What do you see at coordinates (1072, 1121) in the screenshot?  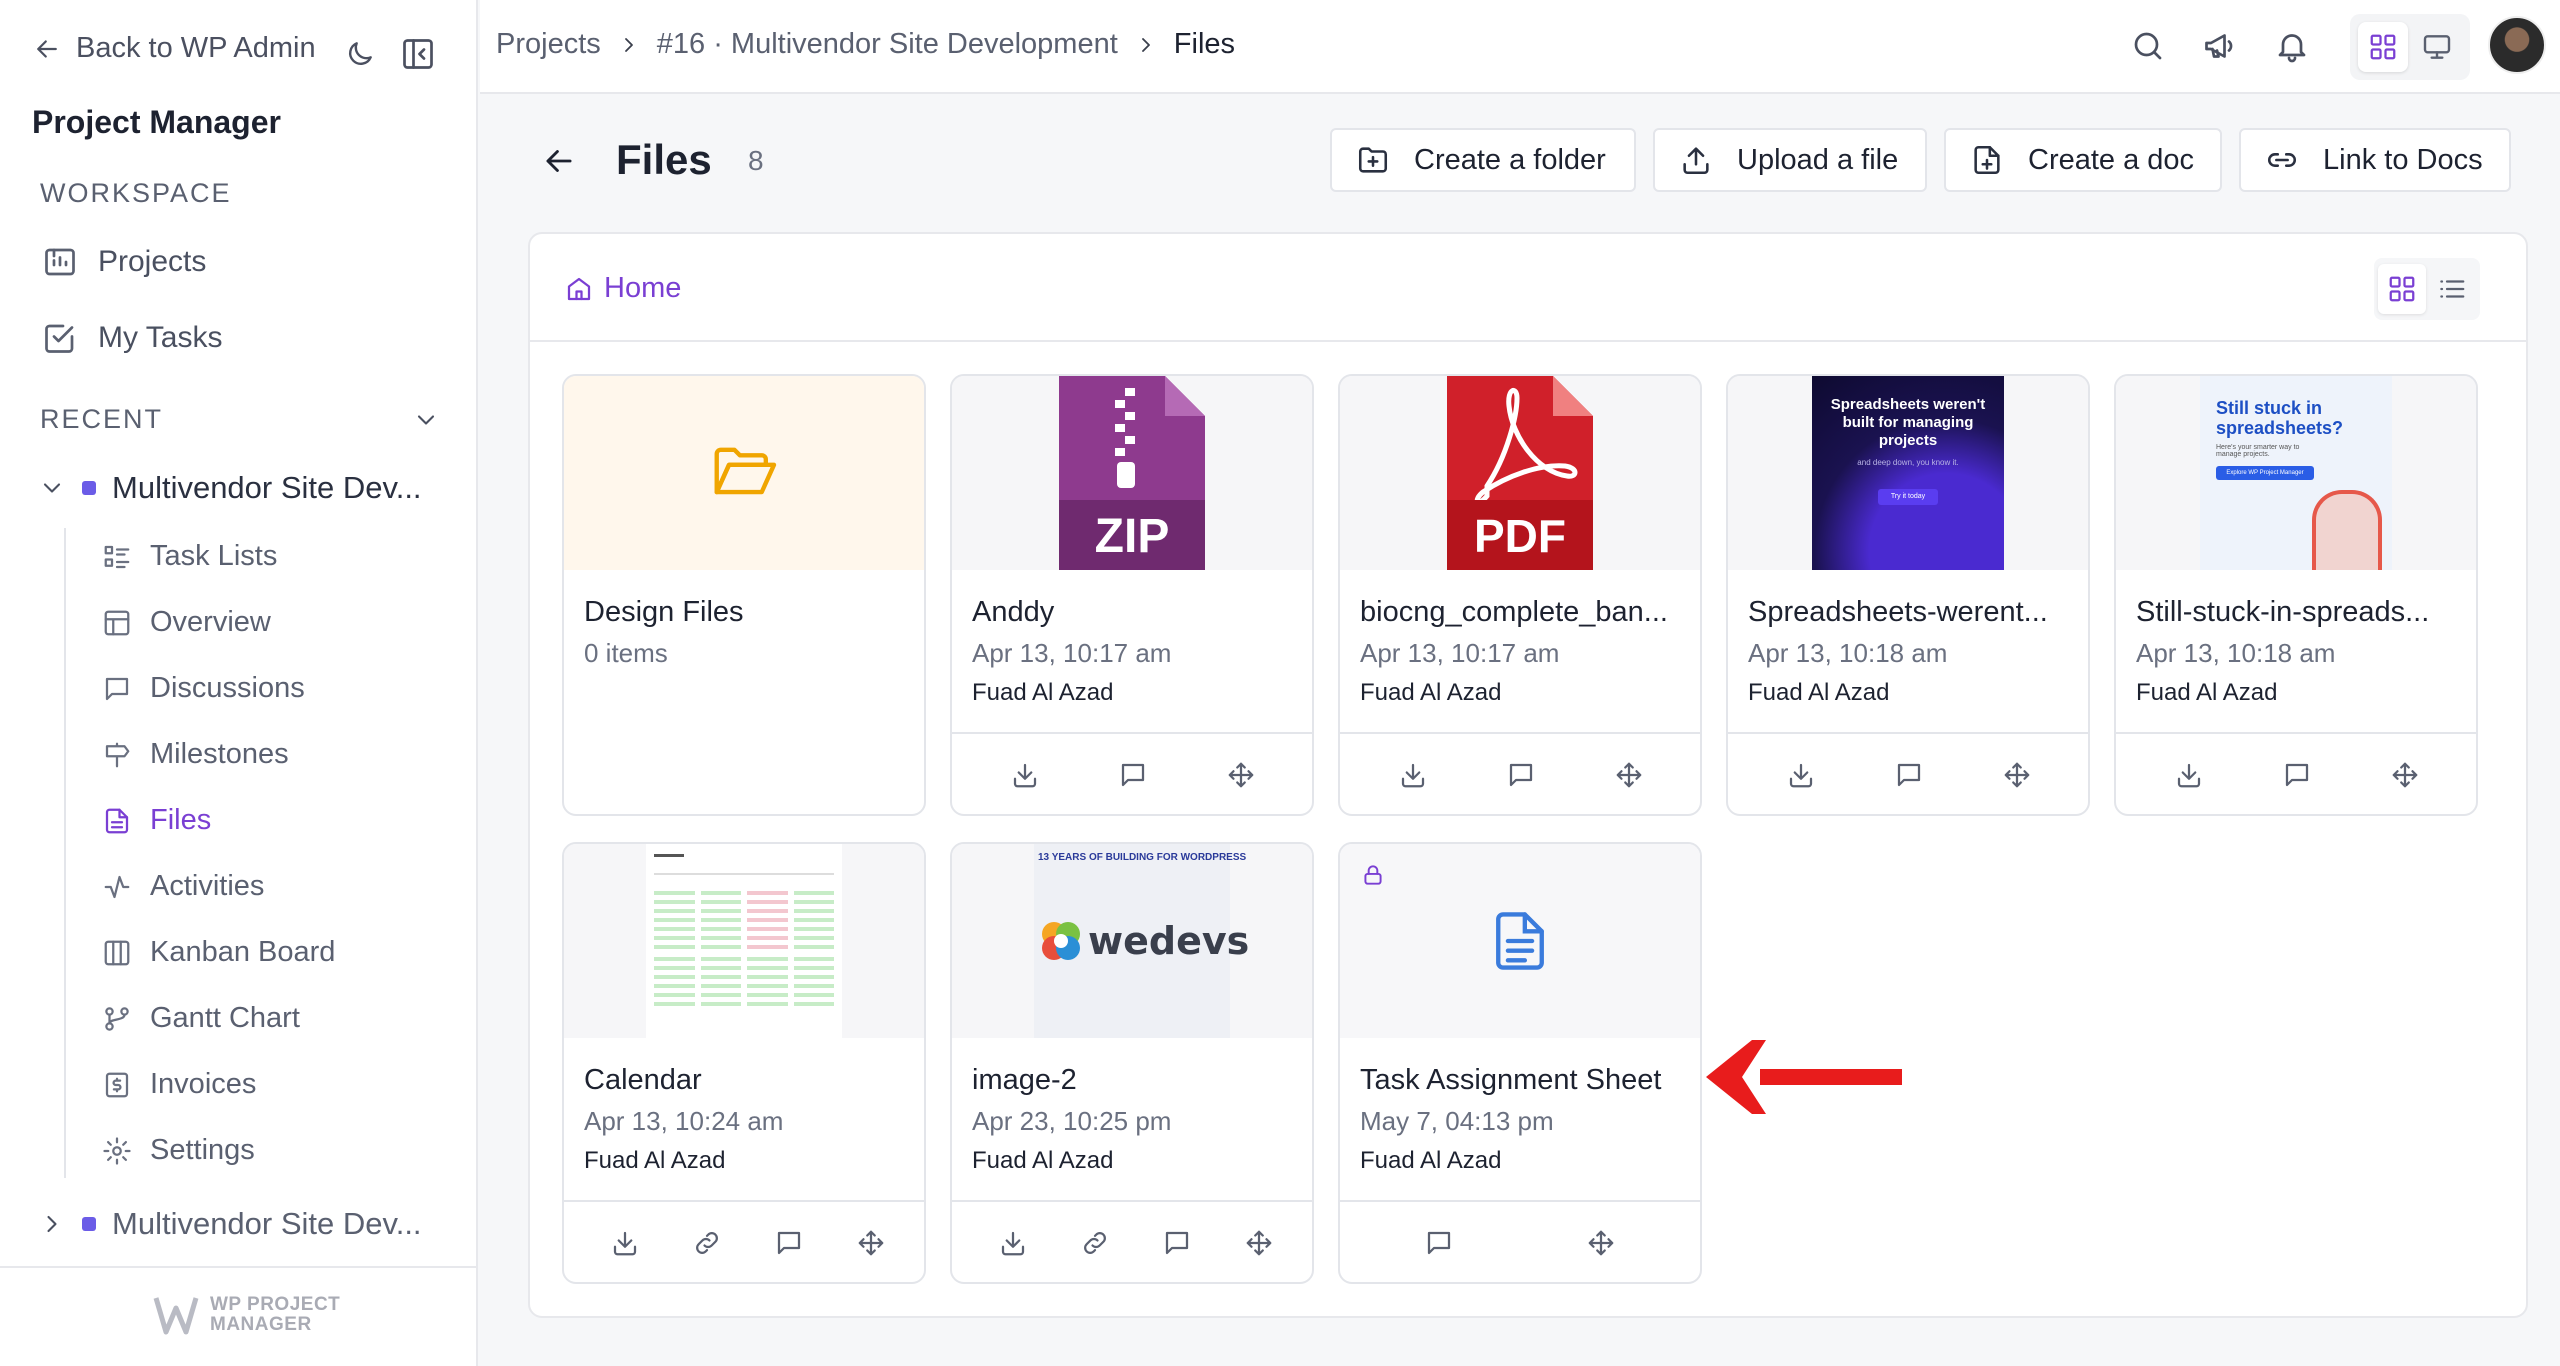 I see `file-date: Apr 23, 10:25 pm` at bounding box center [1072, 1121].